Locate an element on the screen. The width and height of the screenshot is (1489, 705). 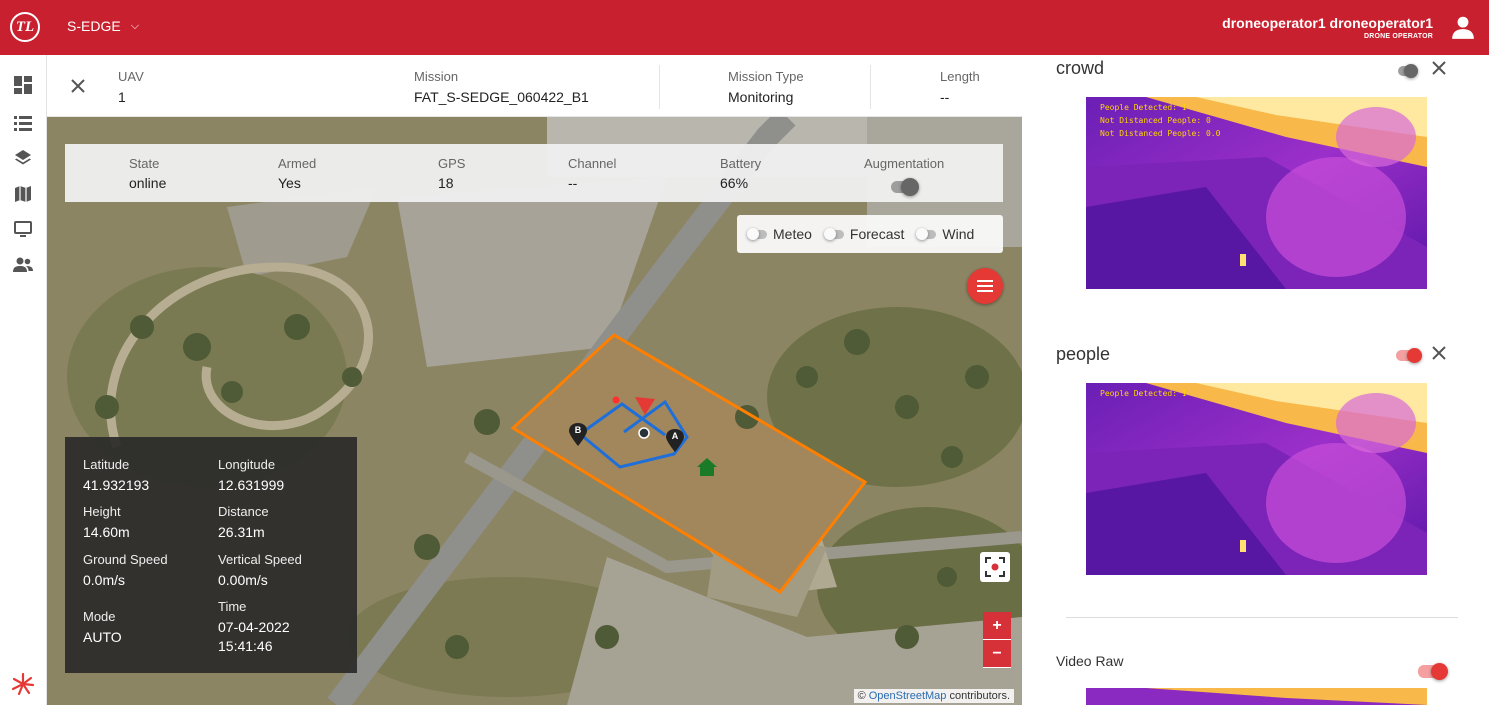
battery-value: 66% is located at coordinates (734, 183).